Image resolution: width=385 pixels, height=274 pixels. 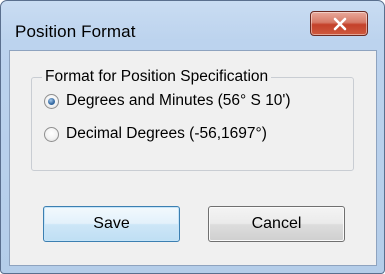 I want to click on option-degrees-minutes: Degrees and Minutes (56° S 10'), so click(x=167, y=101).